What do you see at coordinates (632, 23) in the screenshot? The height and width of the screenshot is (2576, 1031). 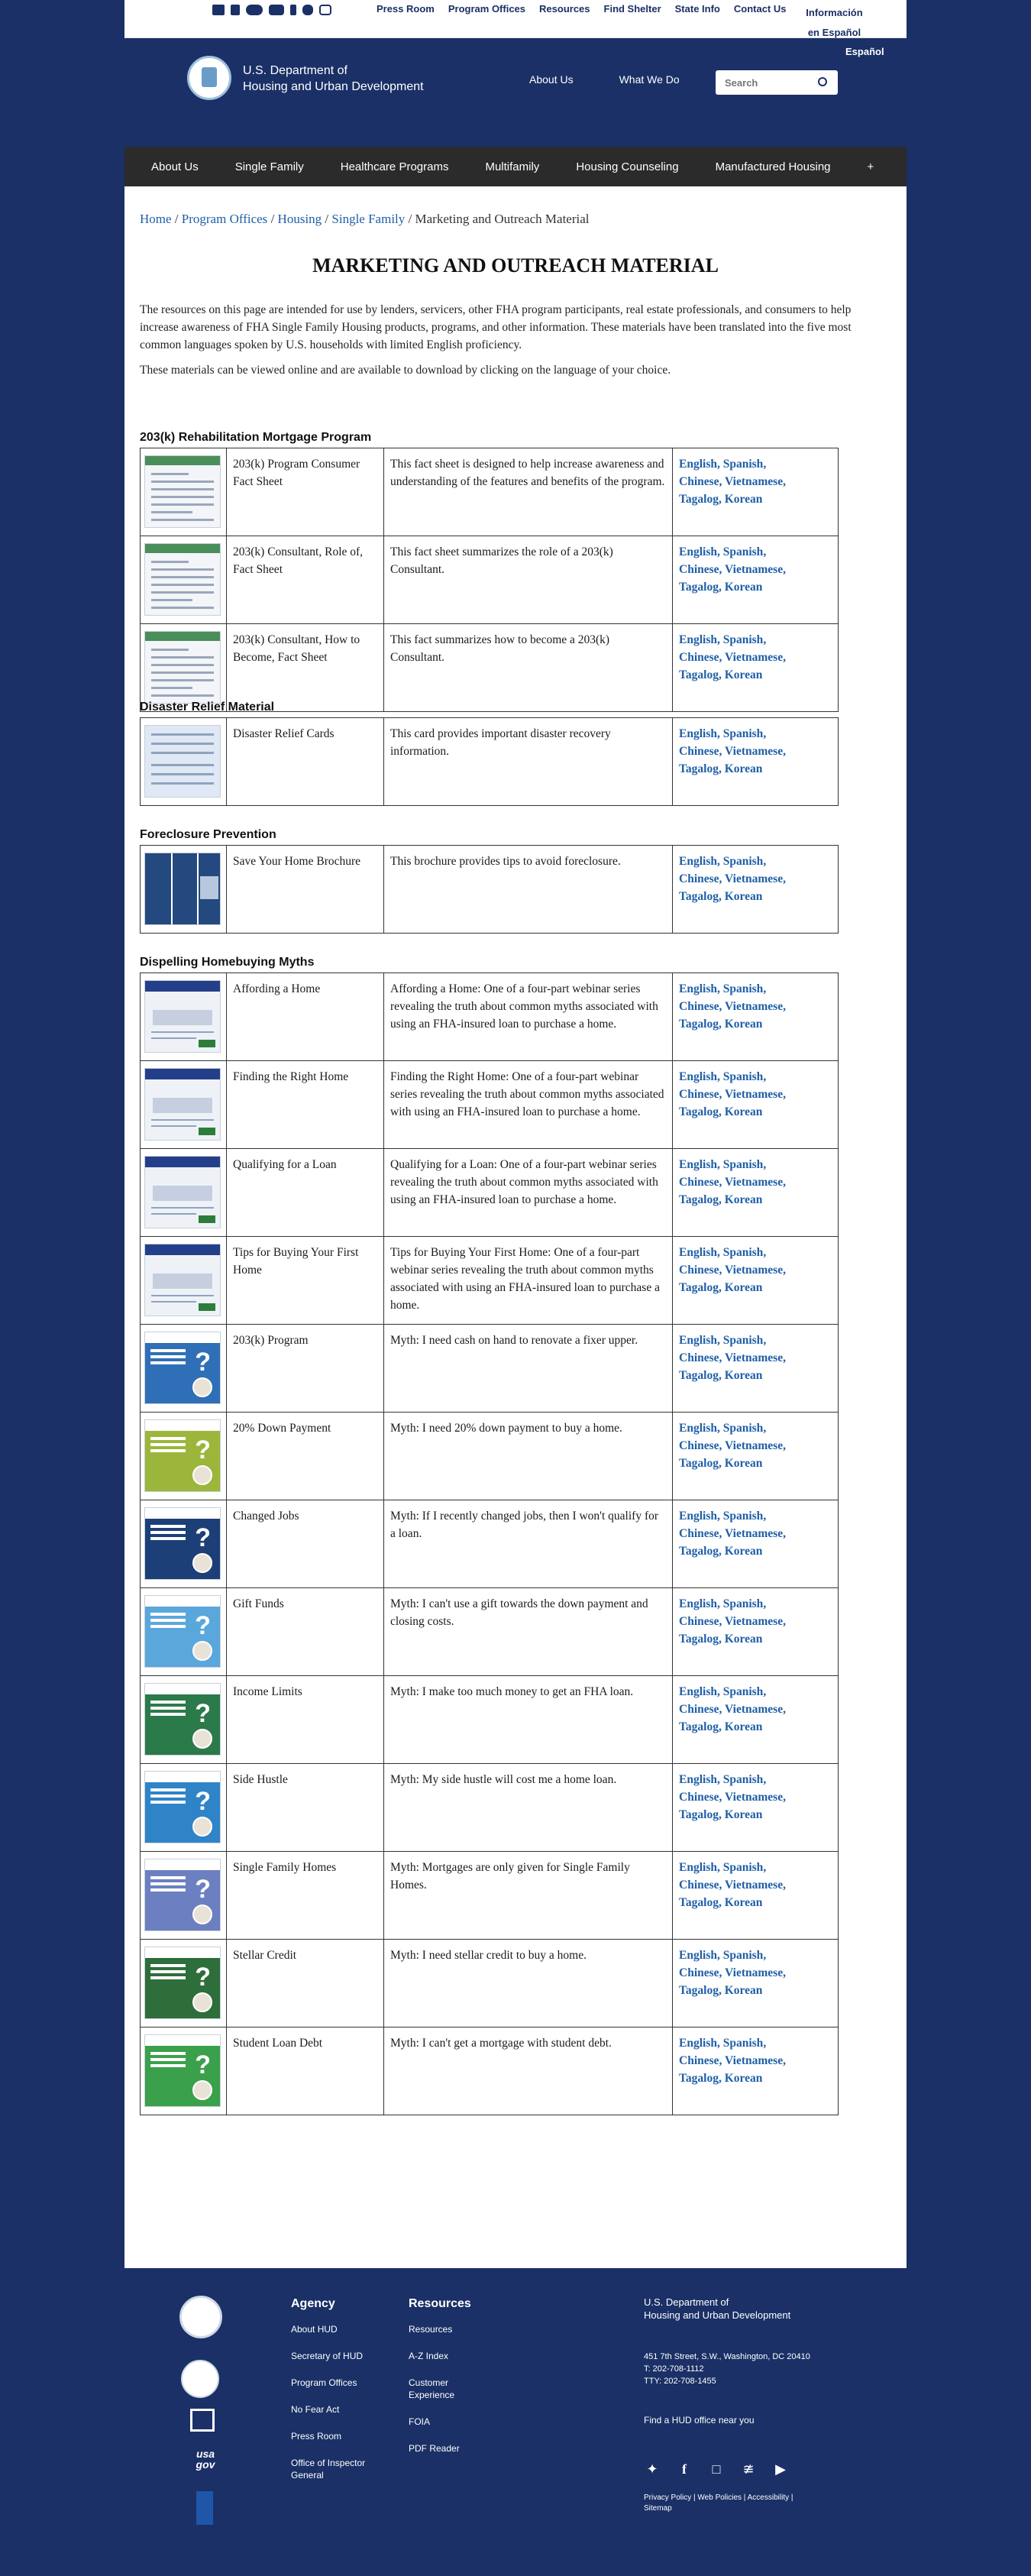 I see `utility-link-find-shelter: Find Shelter` at bounding box center [632, 23].